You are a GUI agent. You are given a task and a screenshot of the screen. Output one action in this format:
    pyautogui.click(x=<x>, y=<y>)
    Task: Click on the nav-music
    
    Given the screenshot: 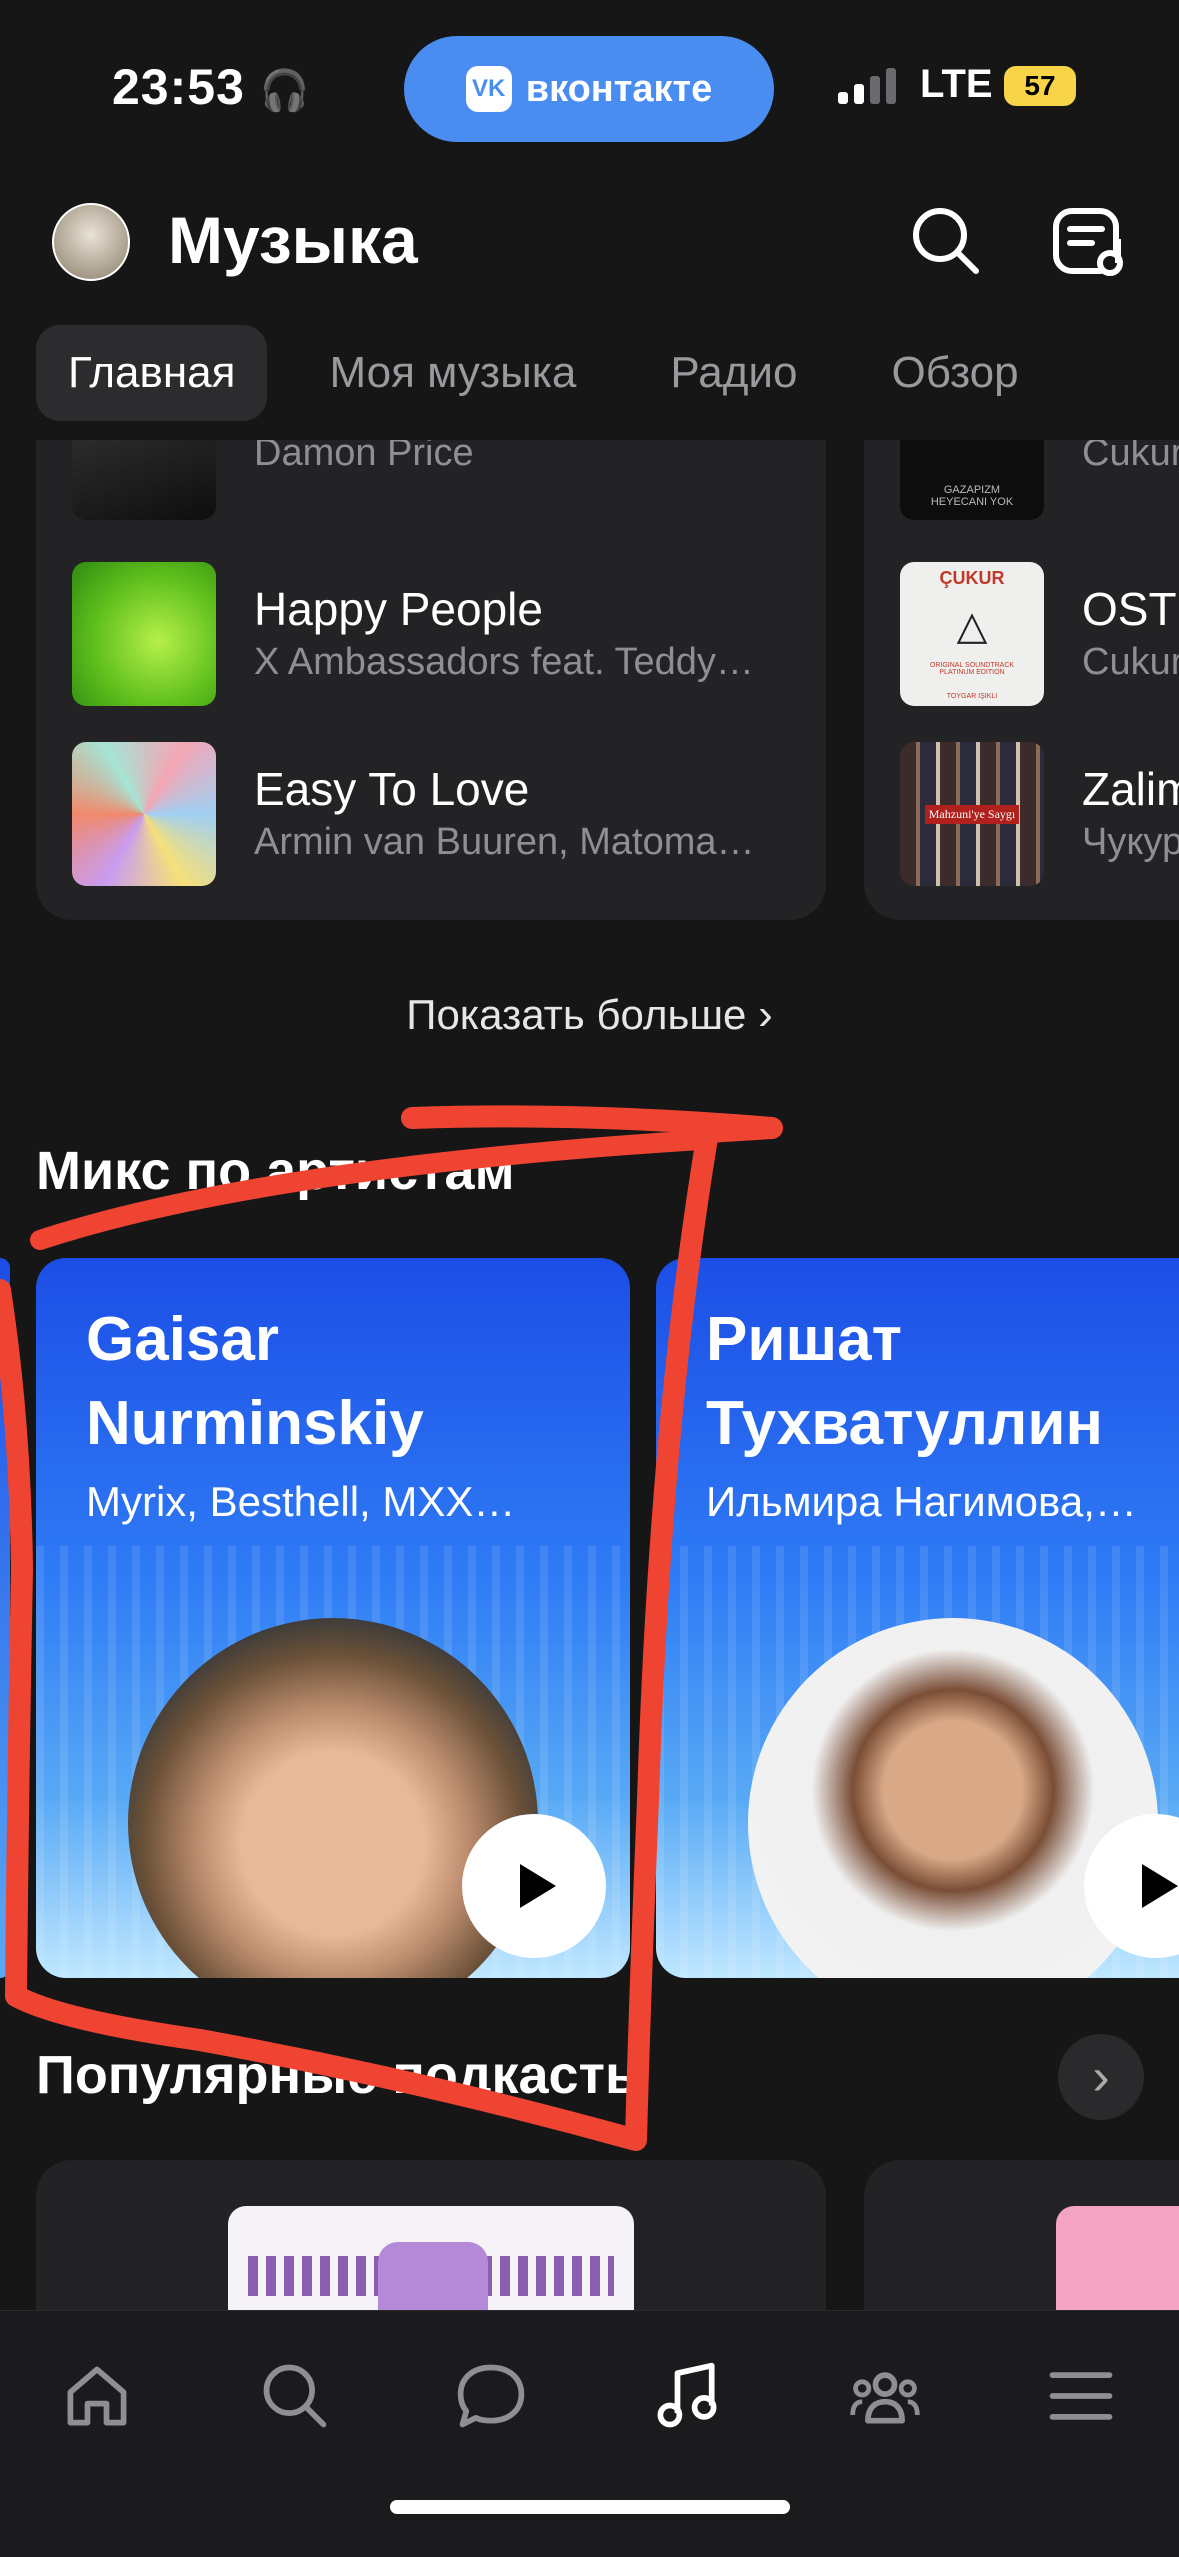 What is the action you would take?
    pyautogui.click(x=687, y=2396)
    